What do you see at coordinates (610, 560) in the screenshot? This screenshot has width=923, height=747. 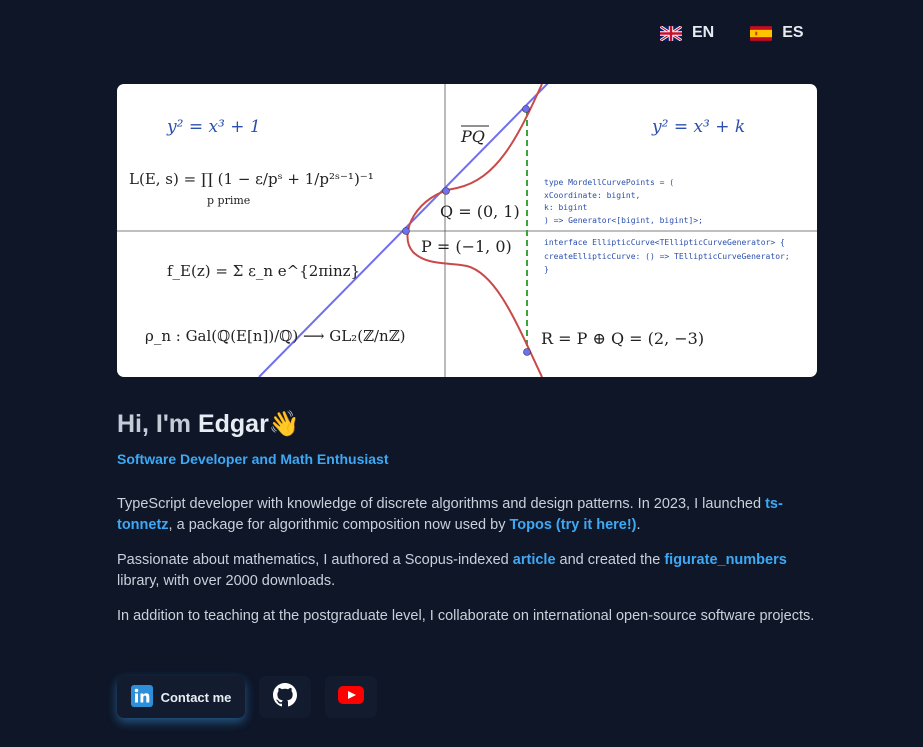 I see `bio-text: and created the` at bounding box center [610, 560].